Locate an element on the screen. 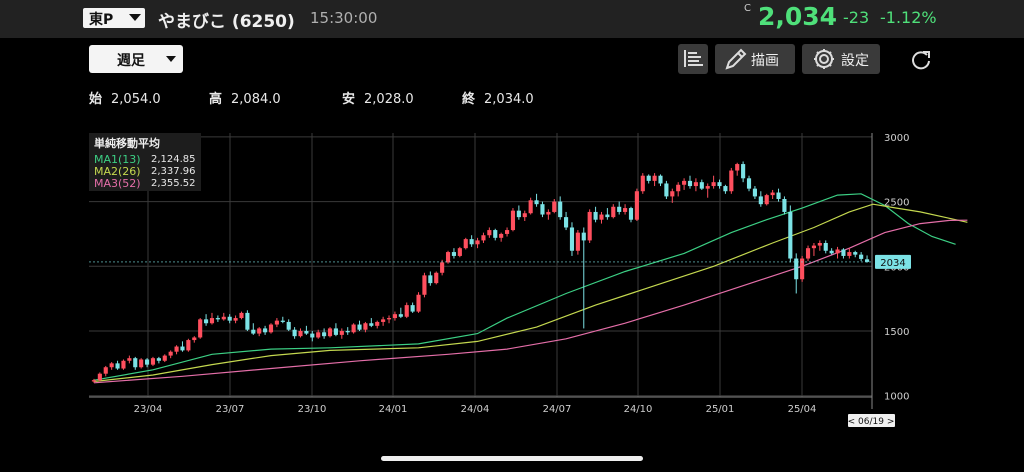  y-tick-label: 1500 is located at coordinates (896, 332).